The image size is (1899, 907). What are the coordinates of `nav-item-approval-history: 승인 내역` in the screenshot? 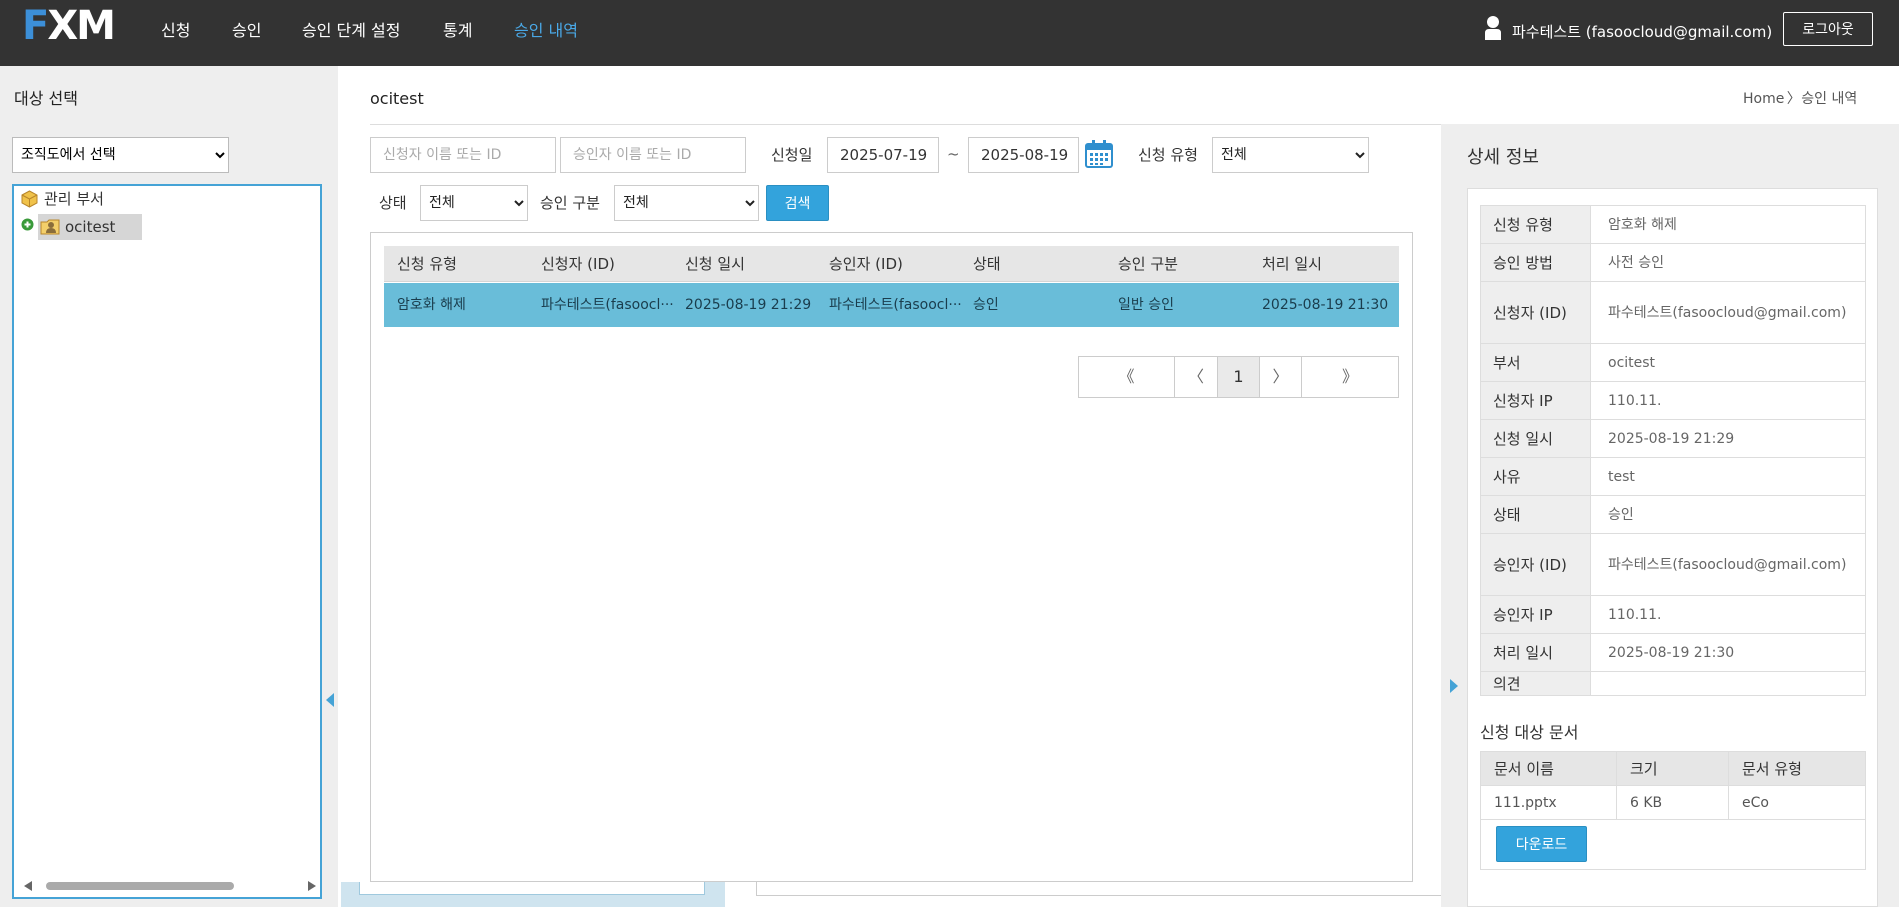 It's located at (546, 29).